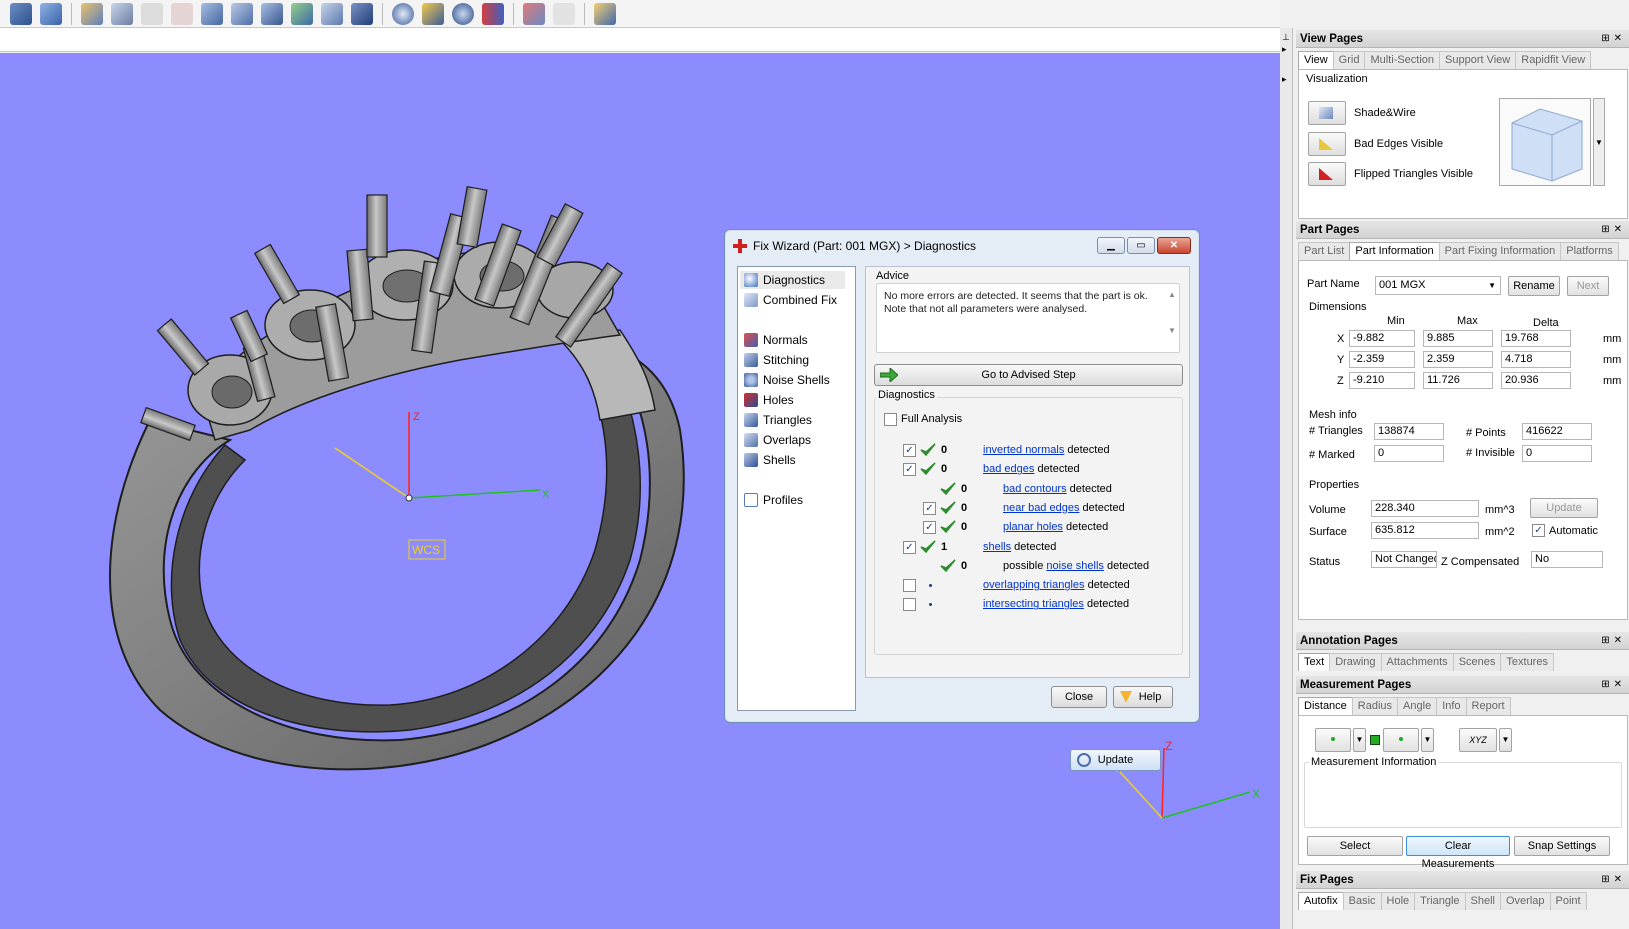  I want to click on nav-item-combined-fix: Combined Fix, so click(790, 300).